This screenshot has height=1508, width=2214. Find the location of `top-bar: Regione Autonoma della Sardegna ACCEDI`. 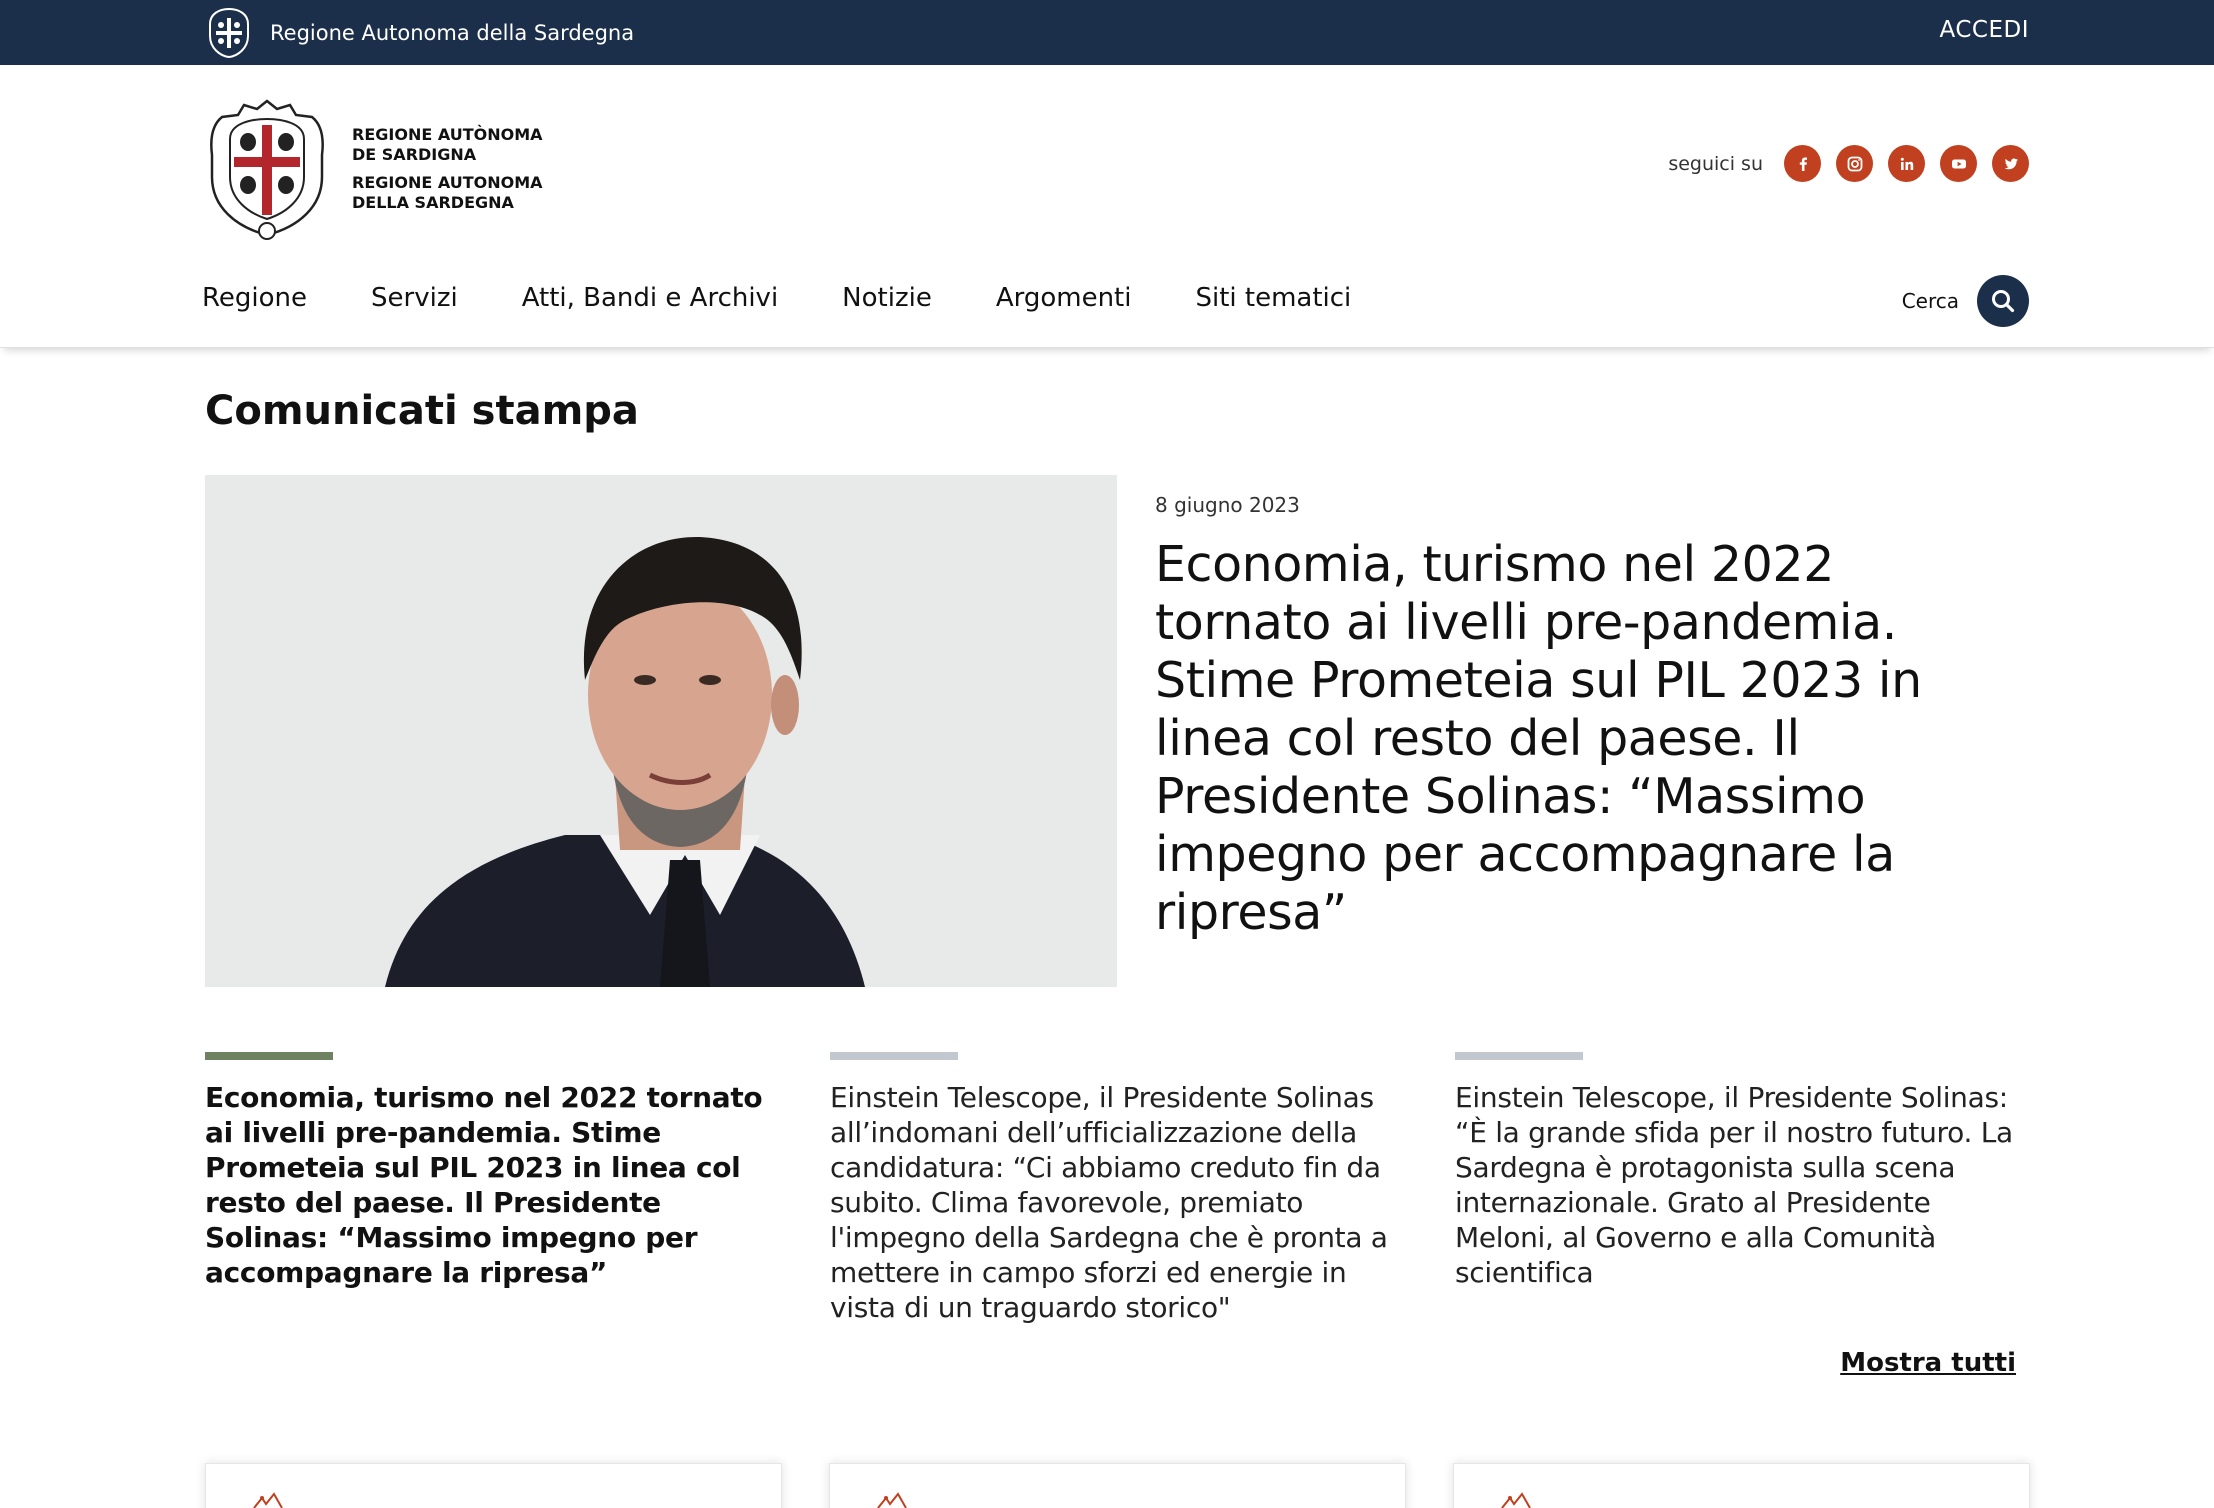

top-bar: Regione Autonoma della Sardegna ACCEDI is located at coordinates (1107, 32).